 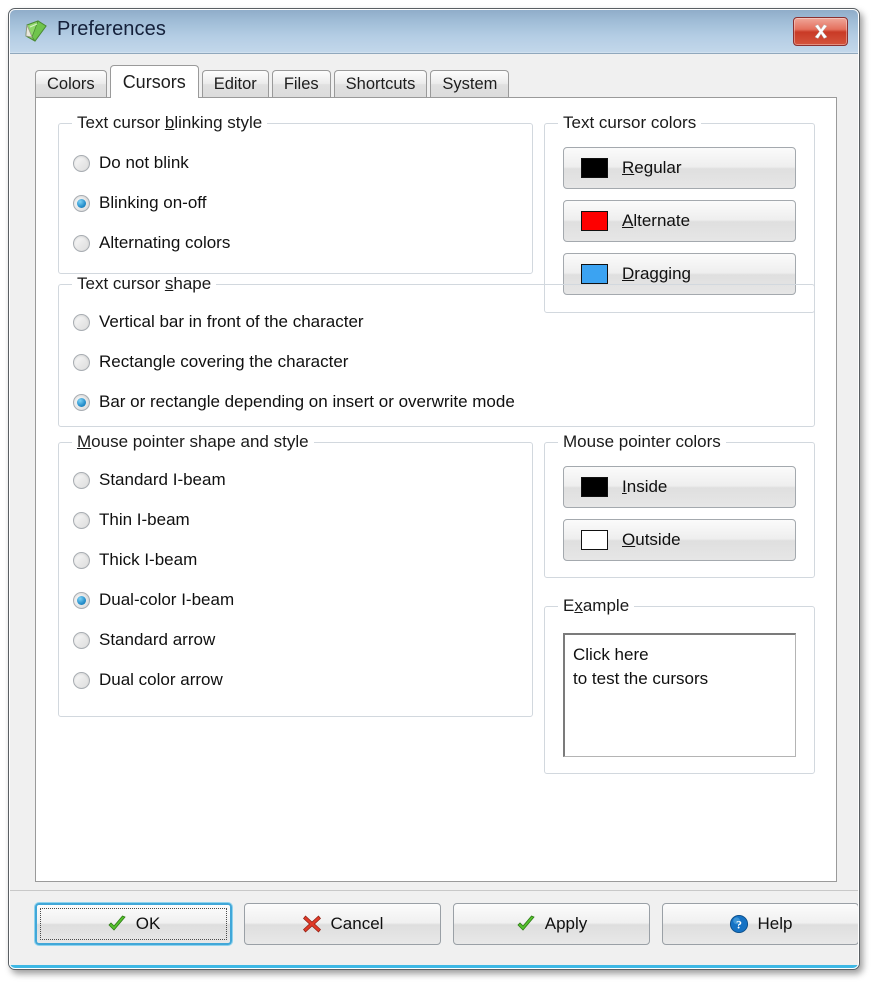 I want to click on group-title: Text cursor shape, so click(x=144, y=284).